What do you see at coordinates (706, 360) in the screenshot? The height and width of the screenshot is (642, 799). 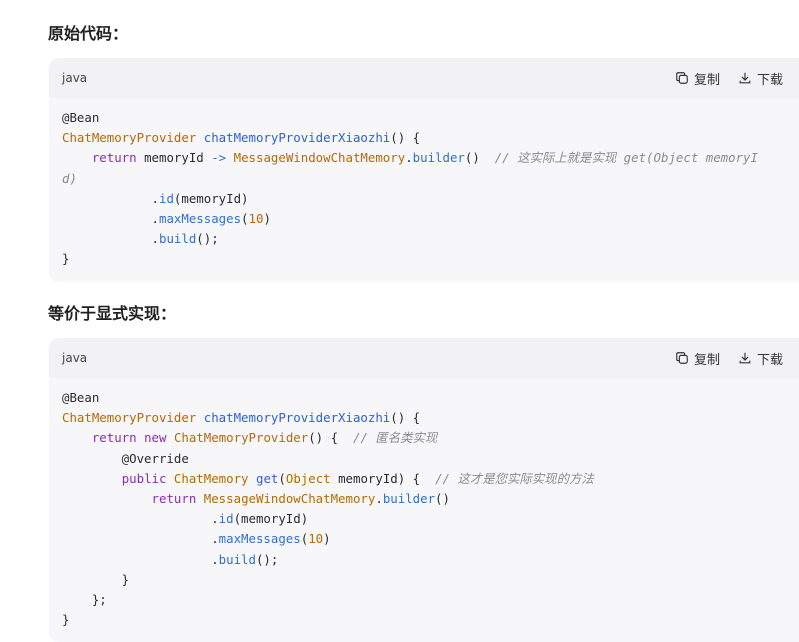 I see `copy-label: 复制` at bounding box center [706, 360].